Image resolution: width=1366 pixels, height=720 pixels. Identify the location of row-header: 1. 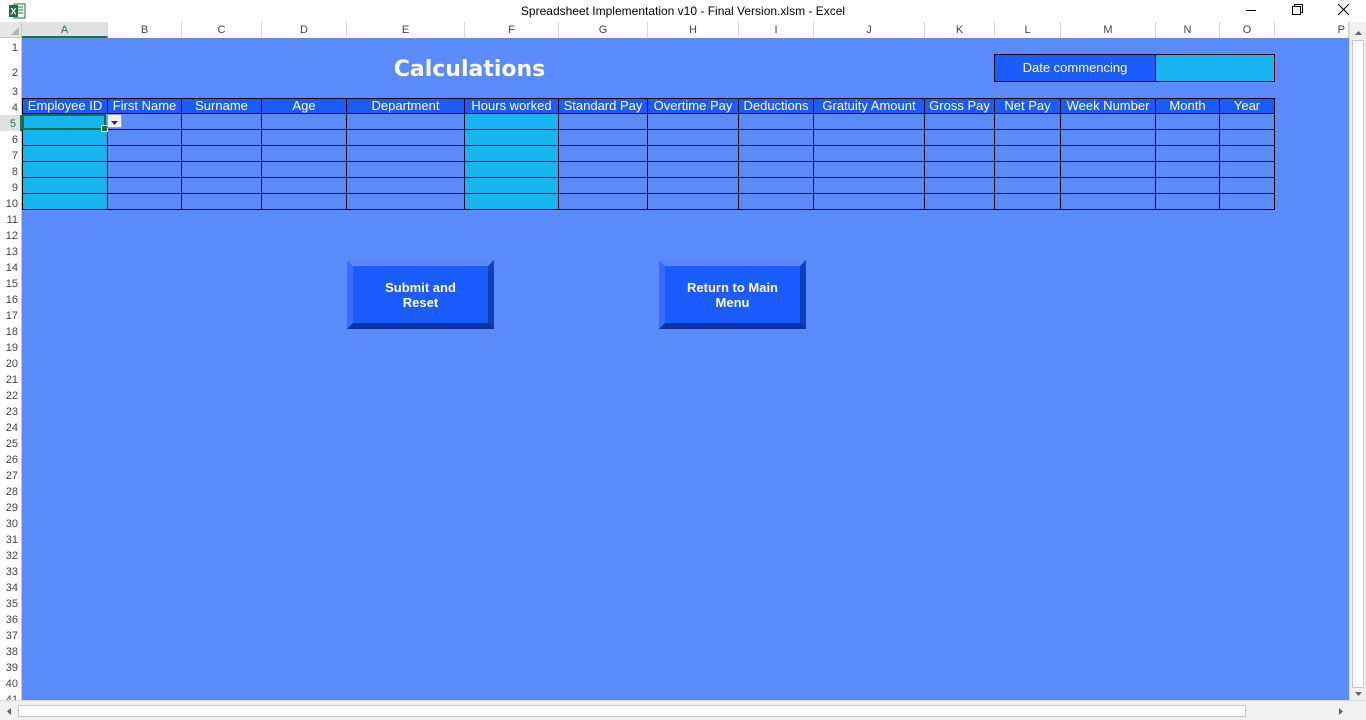
(11, 47).